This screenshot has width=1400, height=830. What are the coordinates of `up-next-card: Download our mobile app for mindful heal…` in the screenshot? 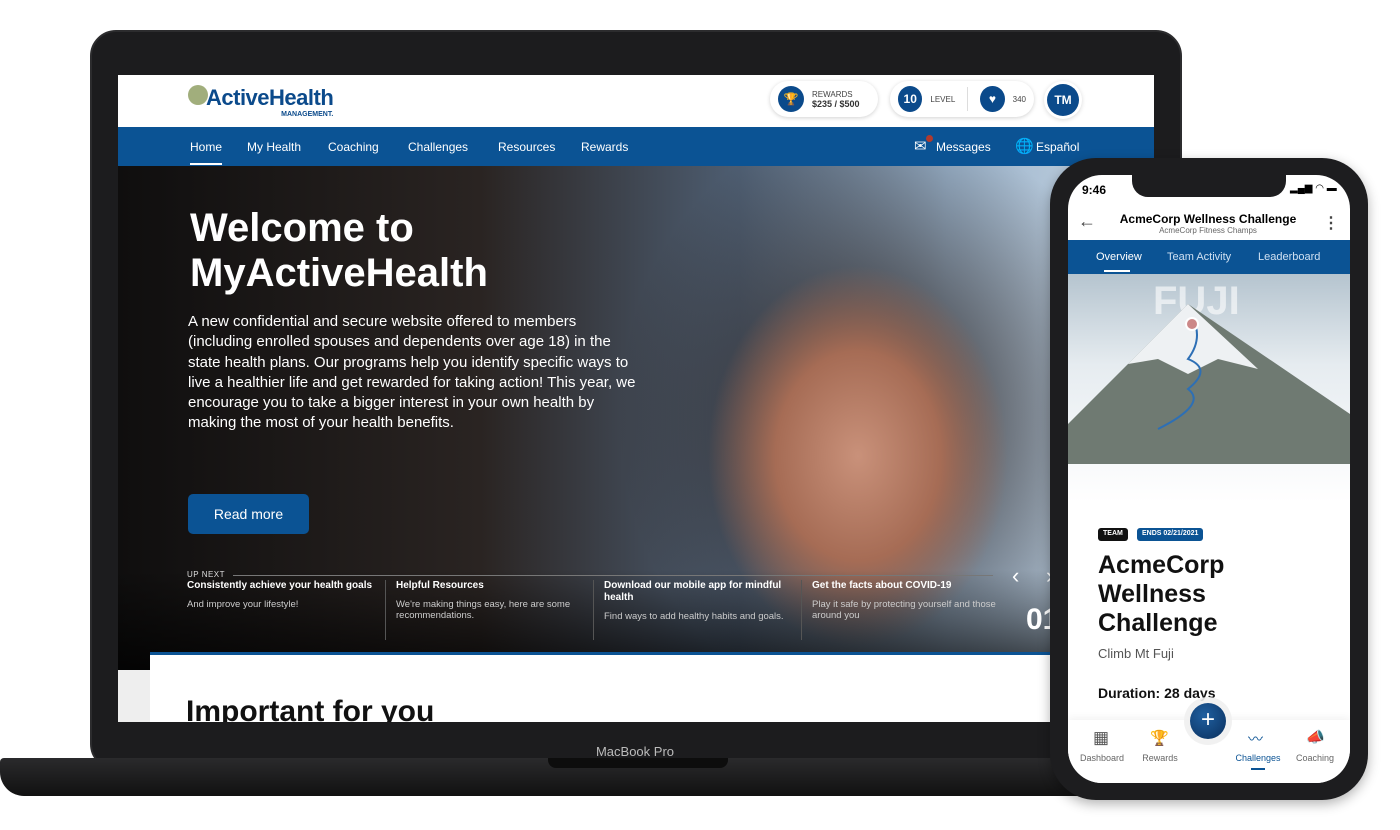 It's located at (693, 610).